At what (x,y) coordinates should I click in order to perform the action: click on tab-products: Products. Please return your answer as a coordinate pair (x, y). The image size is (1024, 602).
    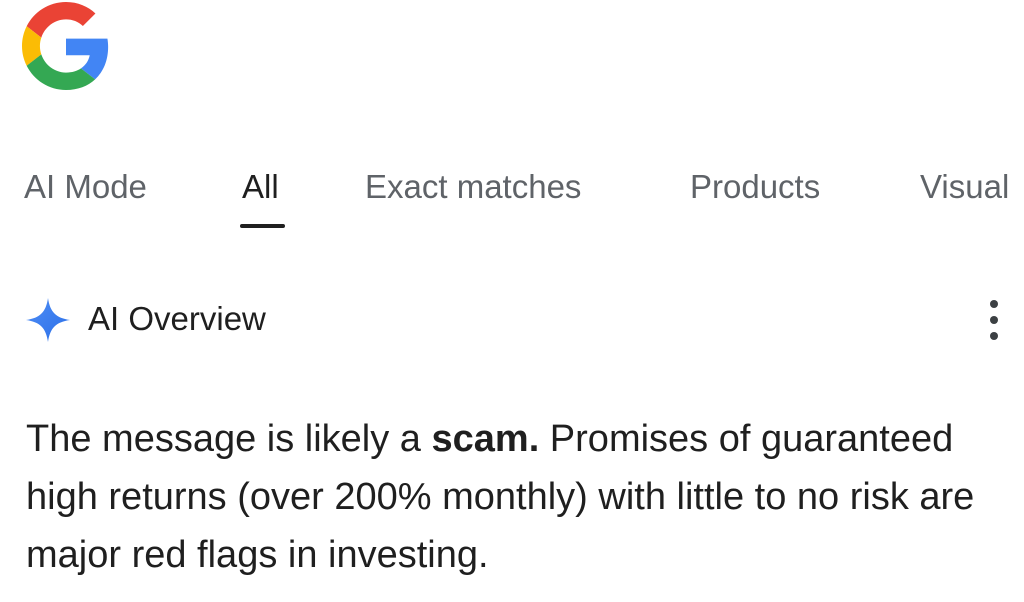
    Looking at the image, I should click on (755, 187).